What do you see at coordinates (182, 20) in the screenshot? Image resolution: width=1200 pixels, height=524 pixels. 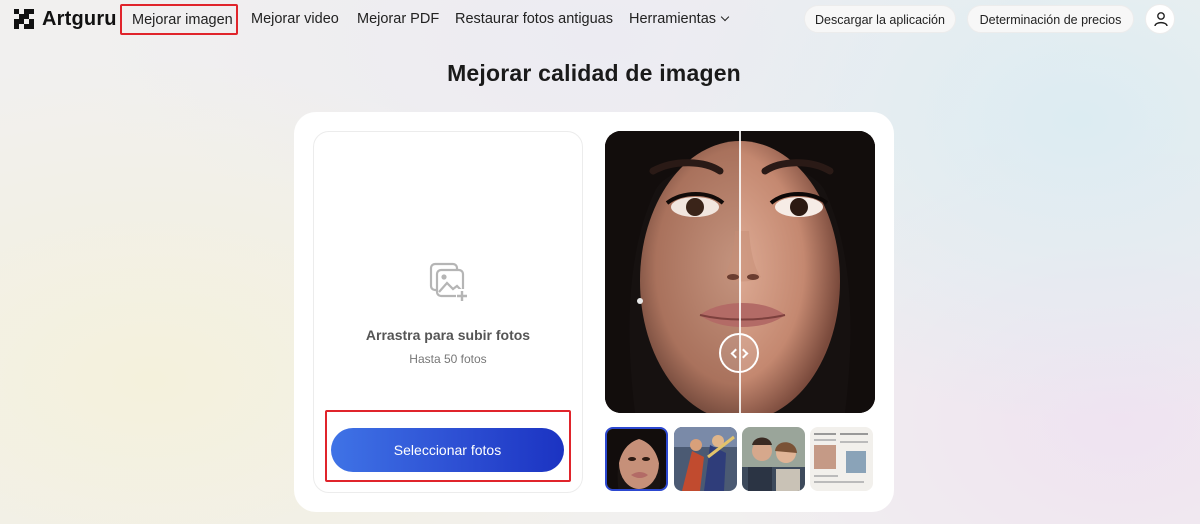 I see `nav-link-label: Mejorar imagen` at bounding box center [182, 20].